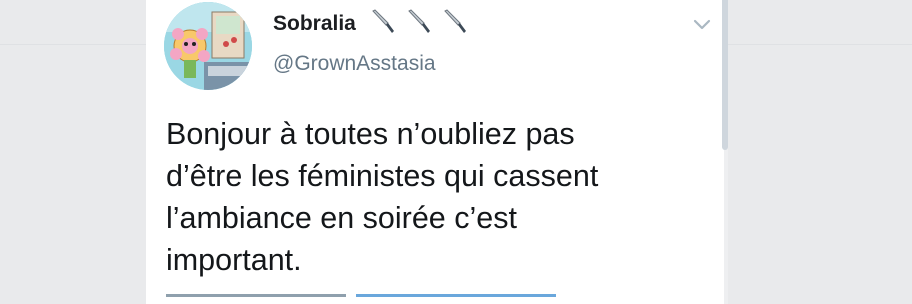 This screenshot has height=304, width=912. Describe the element at coordinates (354, 64) in the screenshot. I see `user-handle: @GrownAsstasia` at that location.